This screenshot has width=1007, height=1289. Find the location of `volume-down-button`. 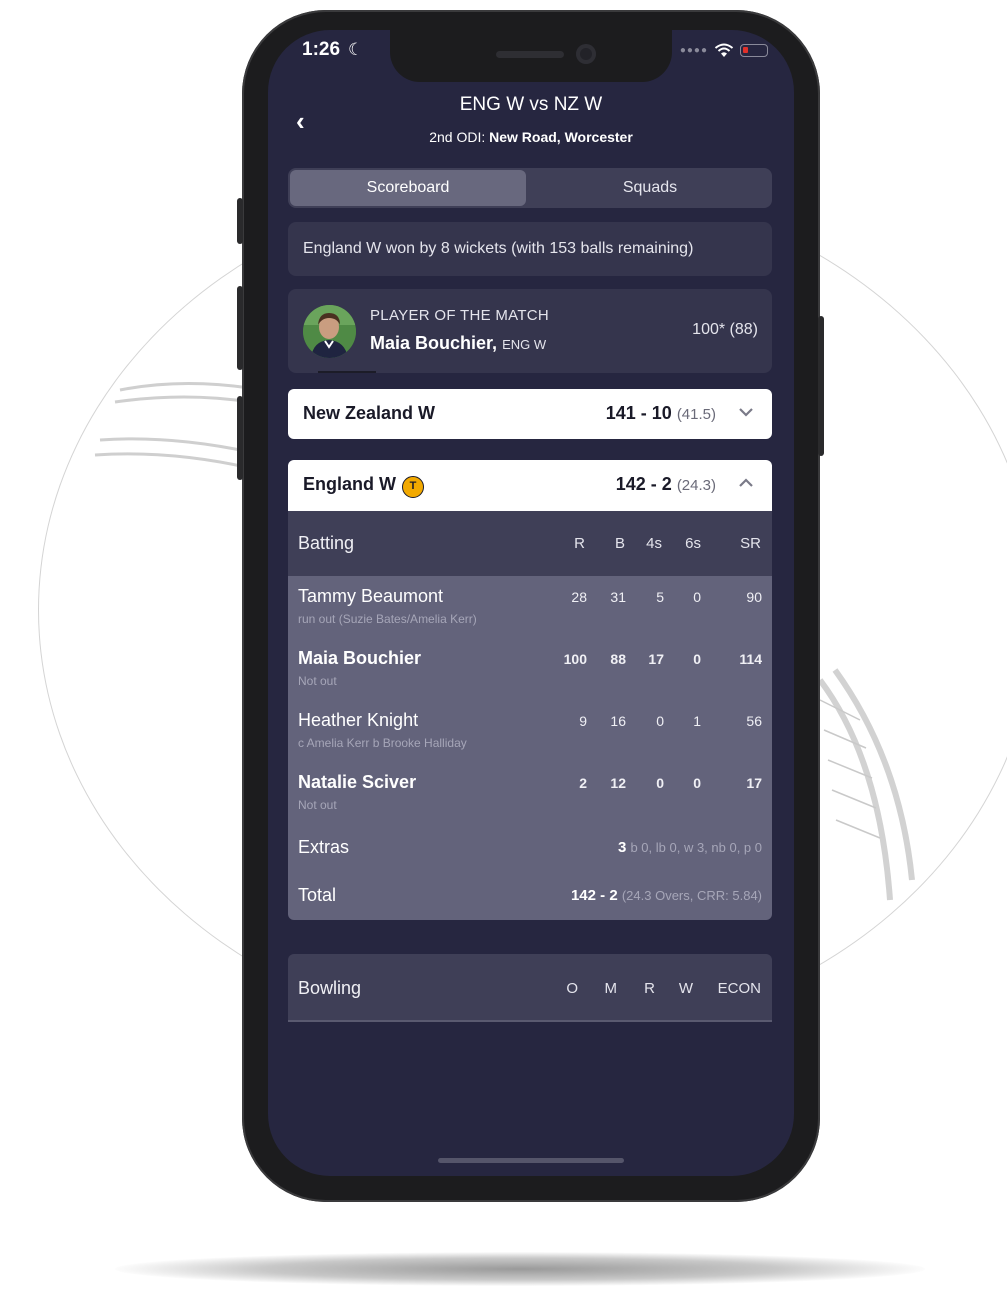

volume-down-button is located at coordinates (240, 438).